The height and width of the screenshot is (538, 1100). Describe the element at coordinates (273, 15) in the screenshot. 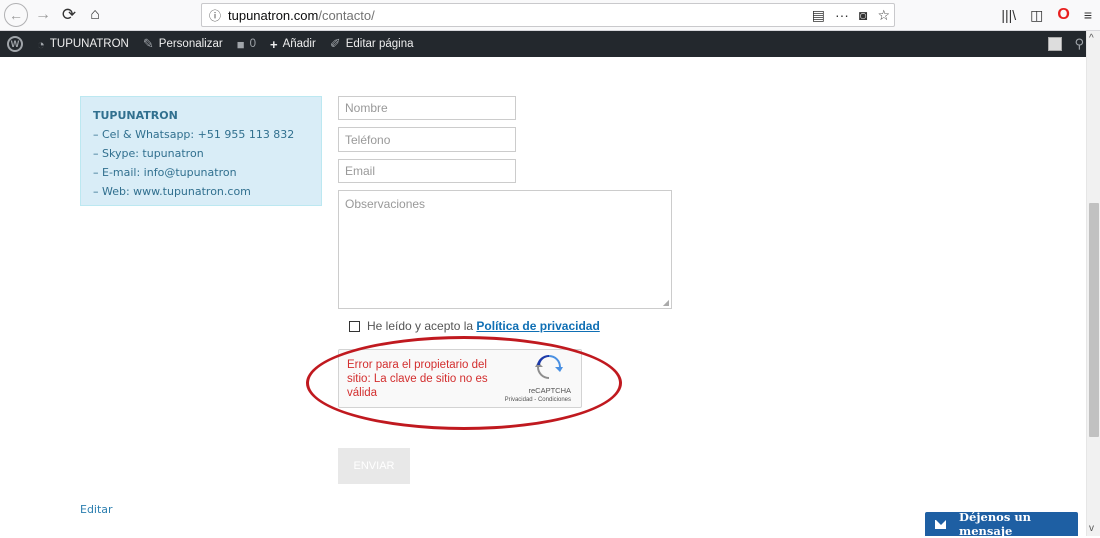

I see `url-host: tupunatron.com` at that location.